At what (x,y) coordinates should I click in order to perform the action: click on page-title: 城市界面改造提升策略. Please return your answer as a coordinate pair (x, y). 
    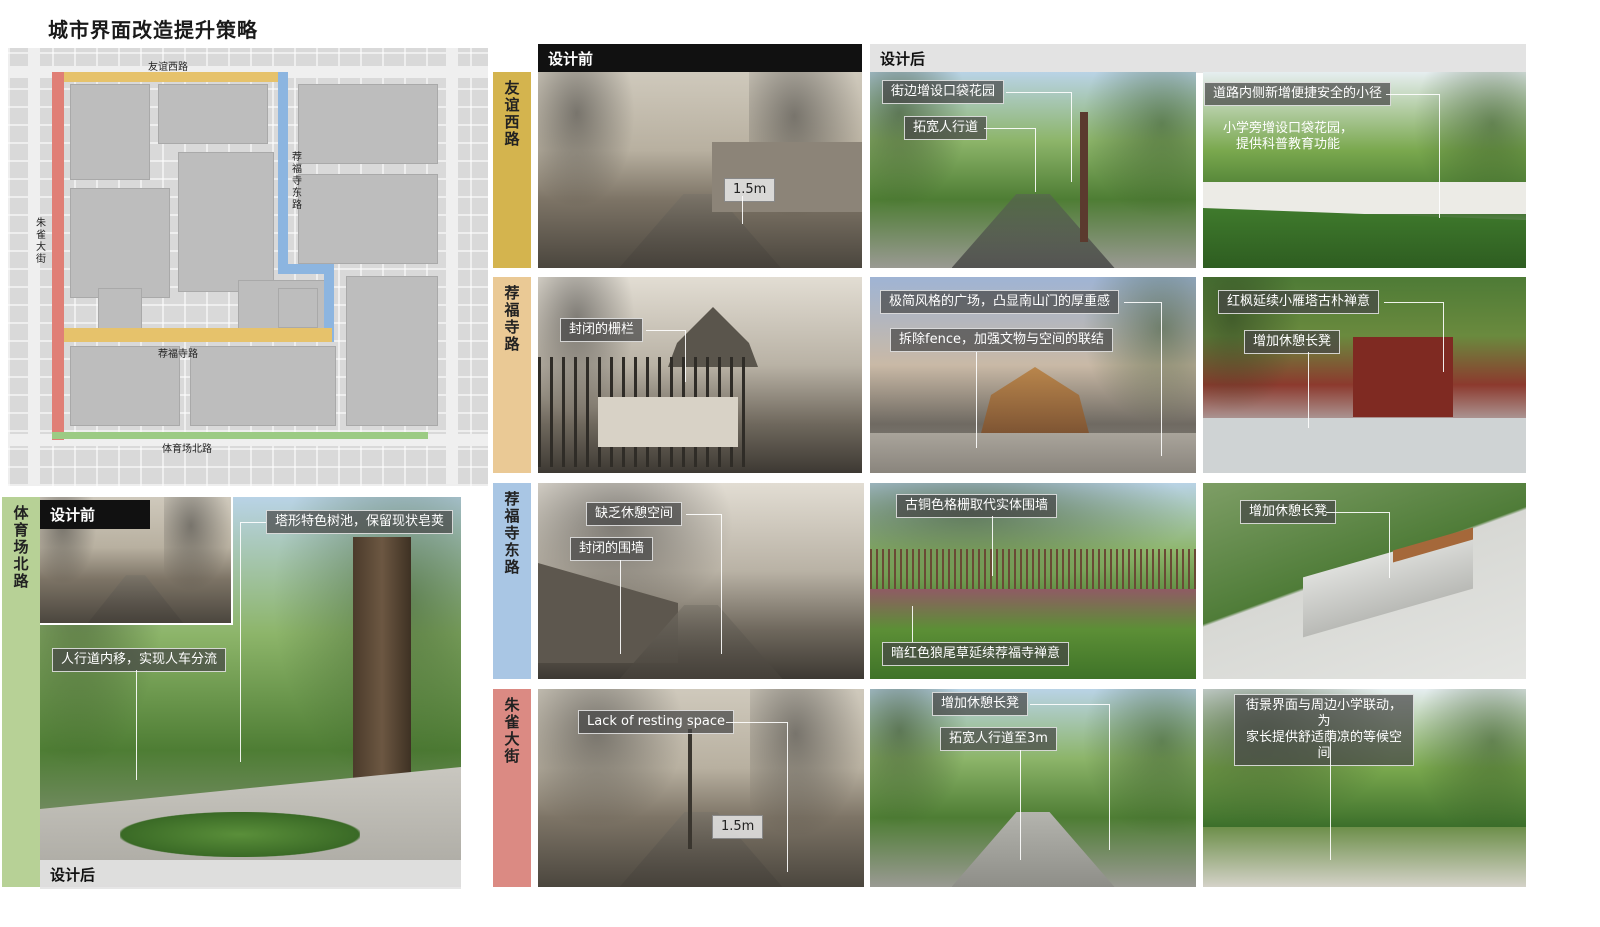
    Looking at the image, I should click on (153, 30).